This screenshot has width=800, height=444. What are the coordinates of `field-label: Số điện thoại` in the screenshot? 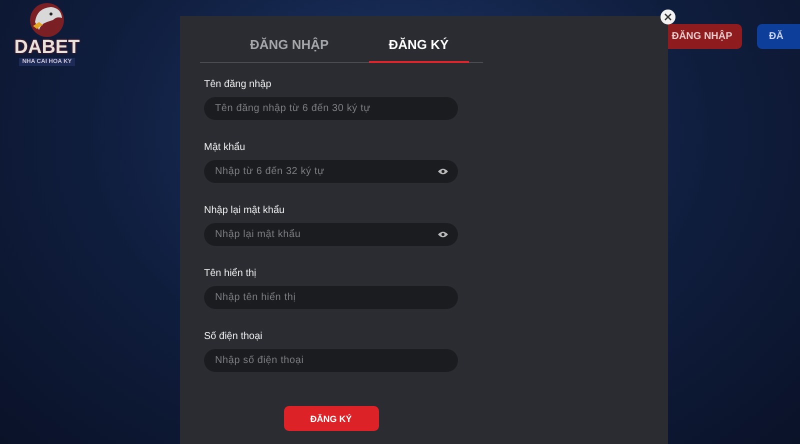 It's located at (234, 336).